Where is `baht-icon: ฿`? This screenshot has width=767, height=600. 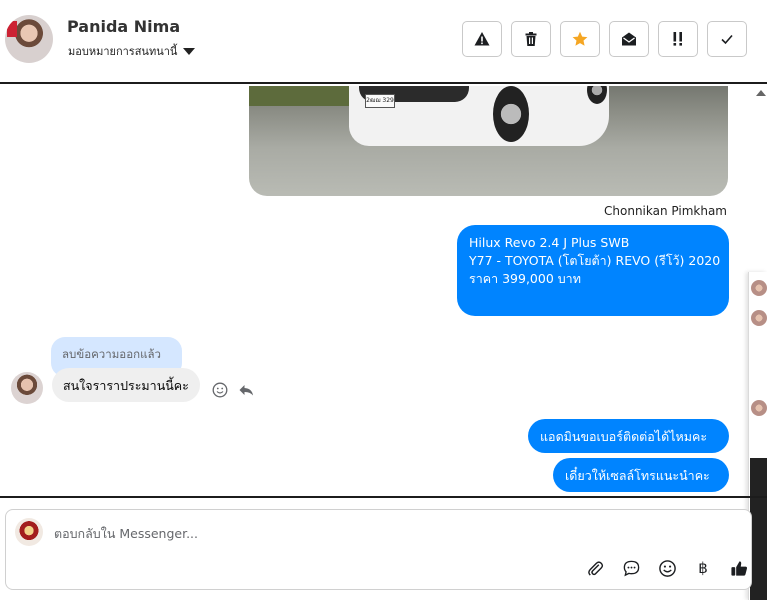
baht-icon: ฿ is located at coordinates (703, 568).